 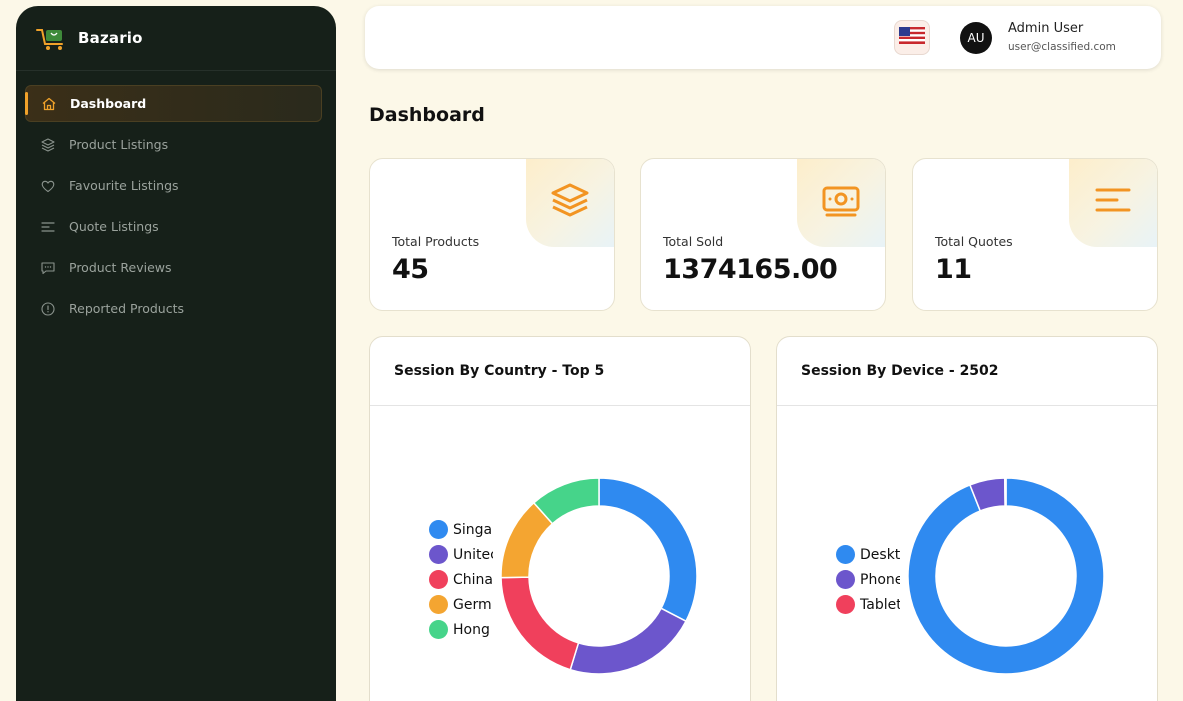 What do you see at coordinates (473, 579) in the screenshot?
I see `legend-label: China` at bounding box center [473, 579].